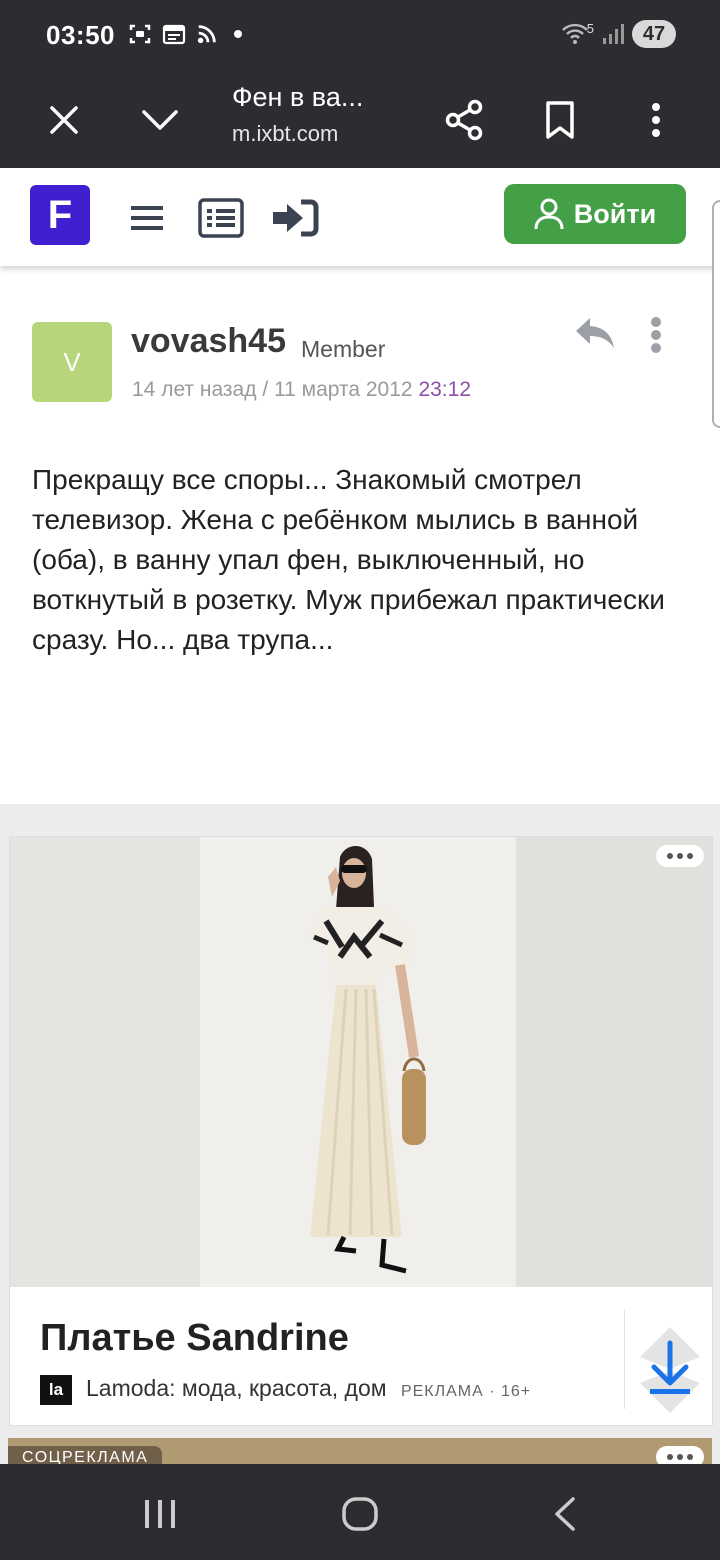  What do you see at coordinates (60, 215) in the screenshot?
I see `site-logo: F` at bounding box center [60, 215].